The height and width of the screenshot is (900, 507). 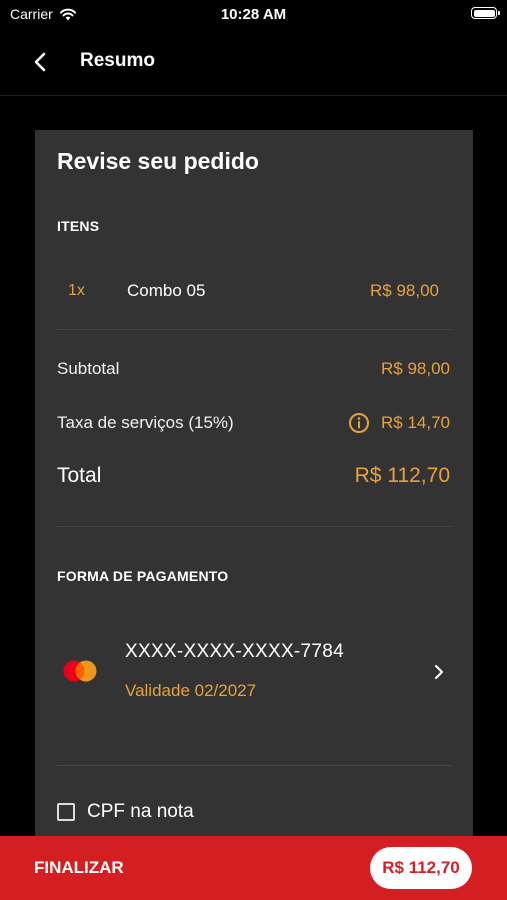 I want to click on service-fee-value: R$ 14,70, so click(x=415, y=422).